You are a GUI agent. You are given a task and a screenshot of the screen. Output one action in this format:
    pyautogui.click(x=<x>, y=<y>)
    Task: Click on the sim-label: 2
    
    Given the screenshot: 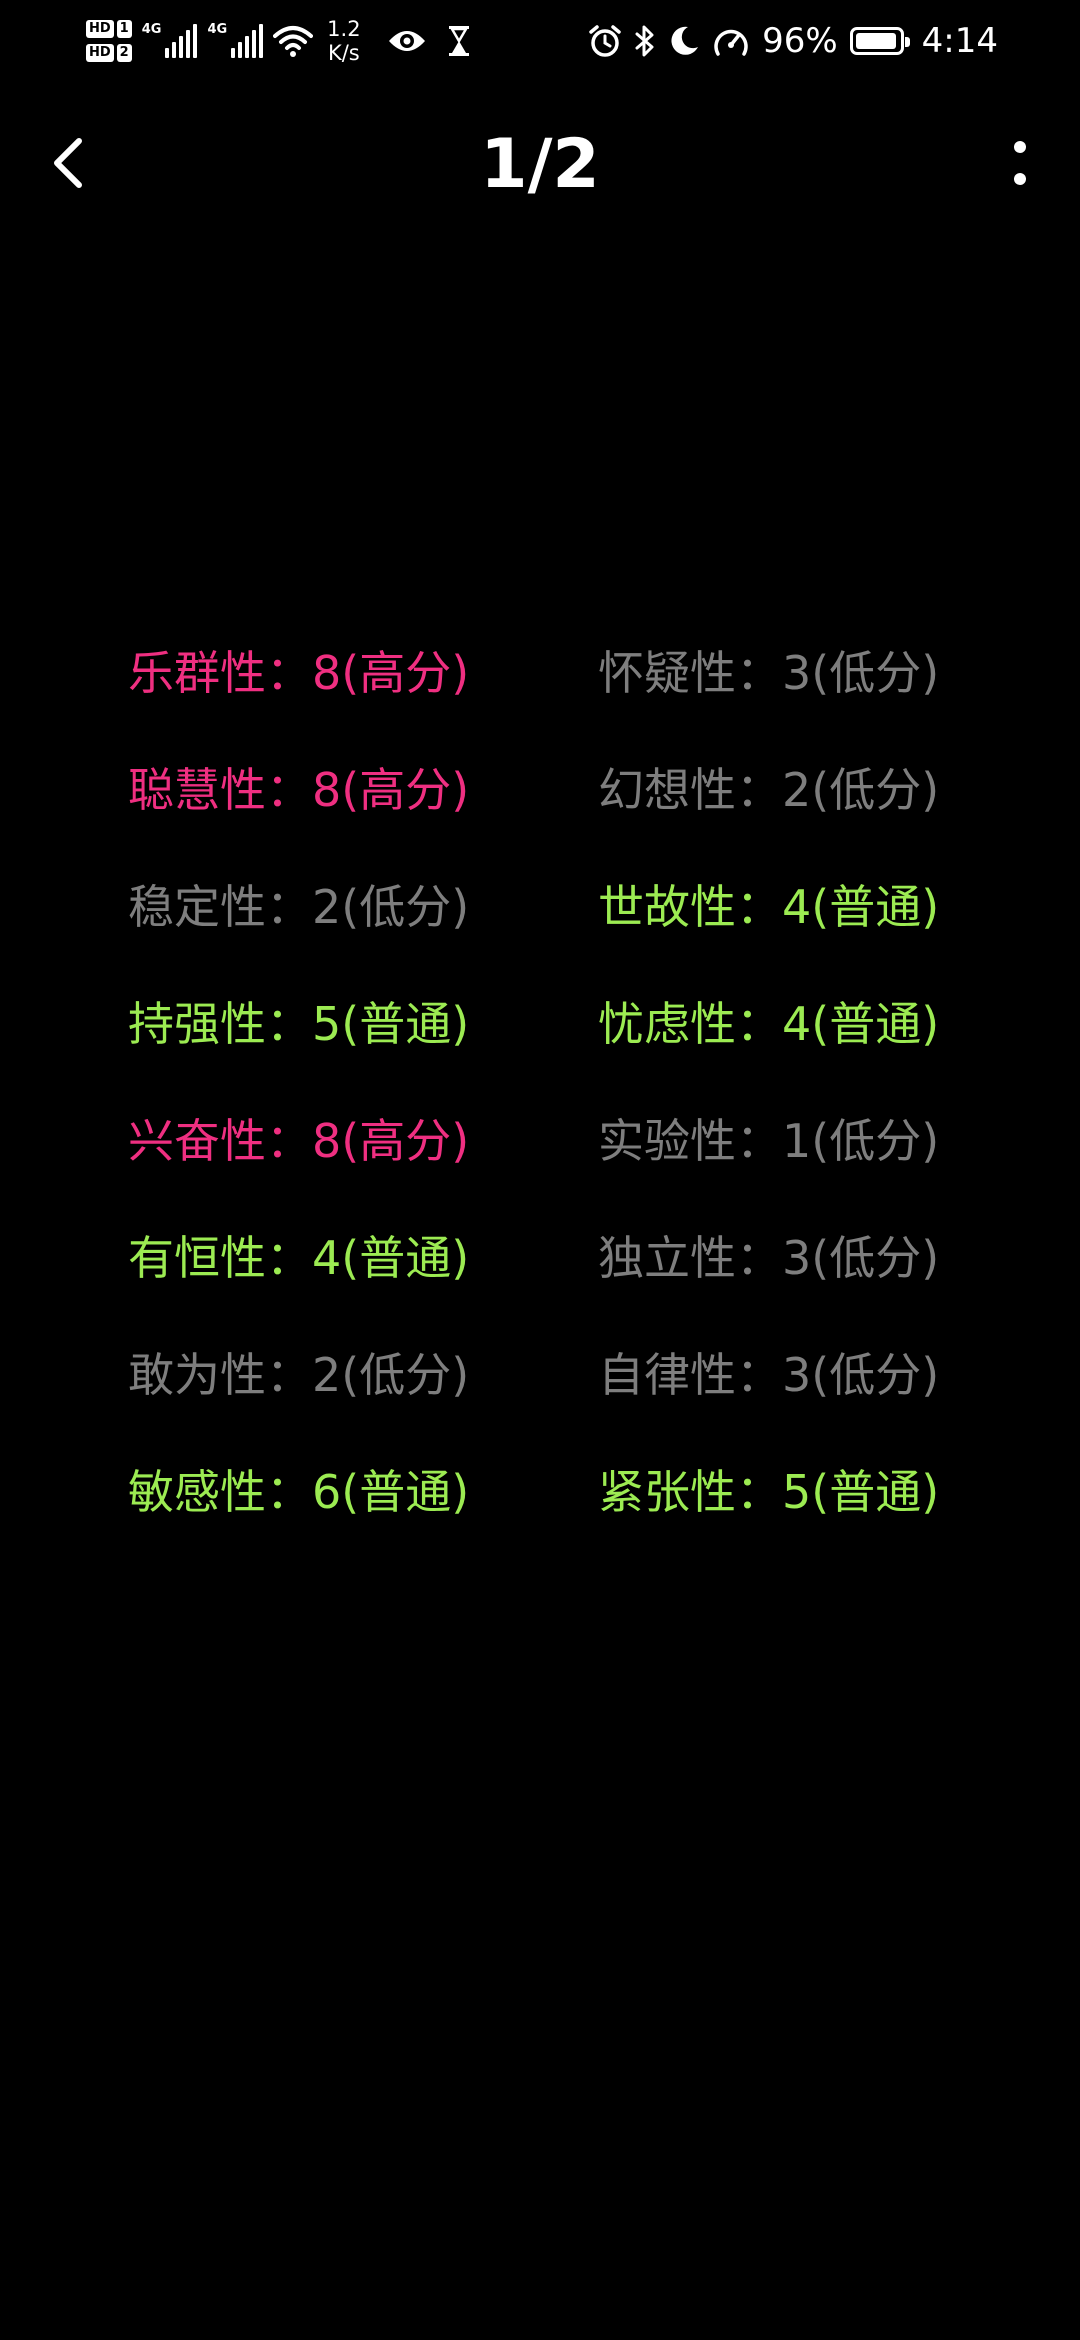 What is the action you would take?
    pyautogui.click(x=124, y=53)
    